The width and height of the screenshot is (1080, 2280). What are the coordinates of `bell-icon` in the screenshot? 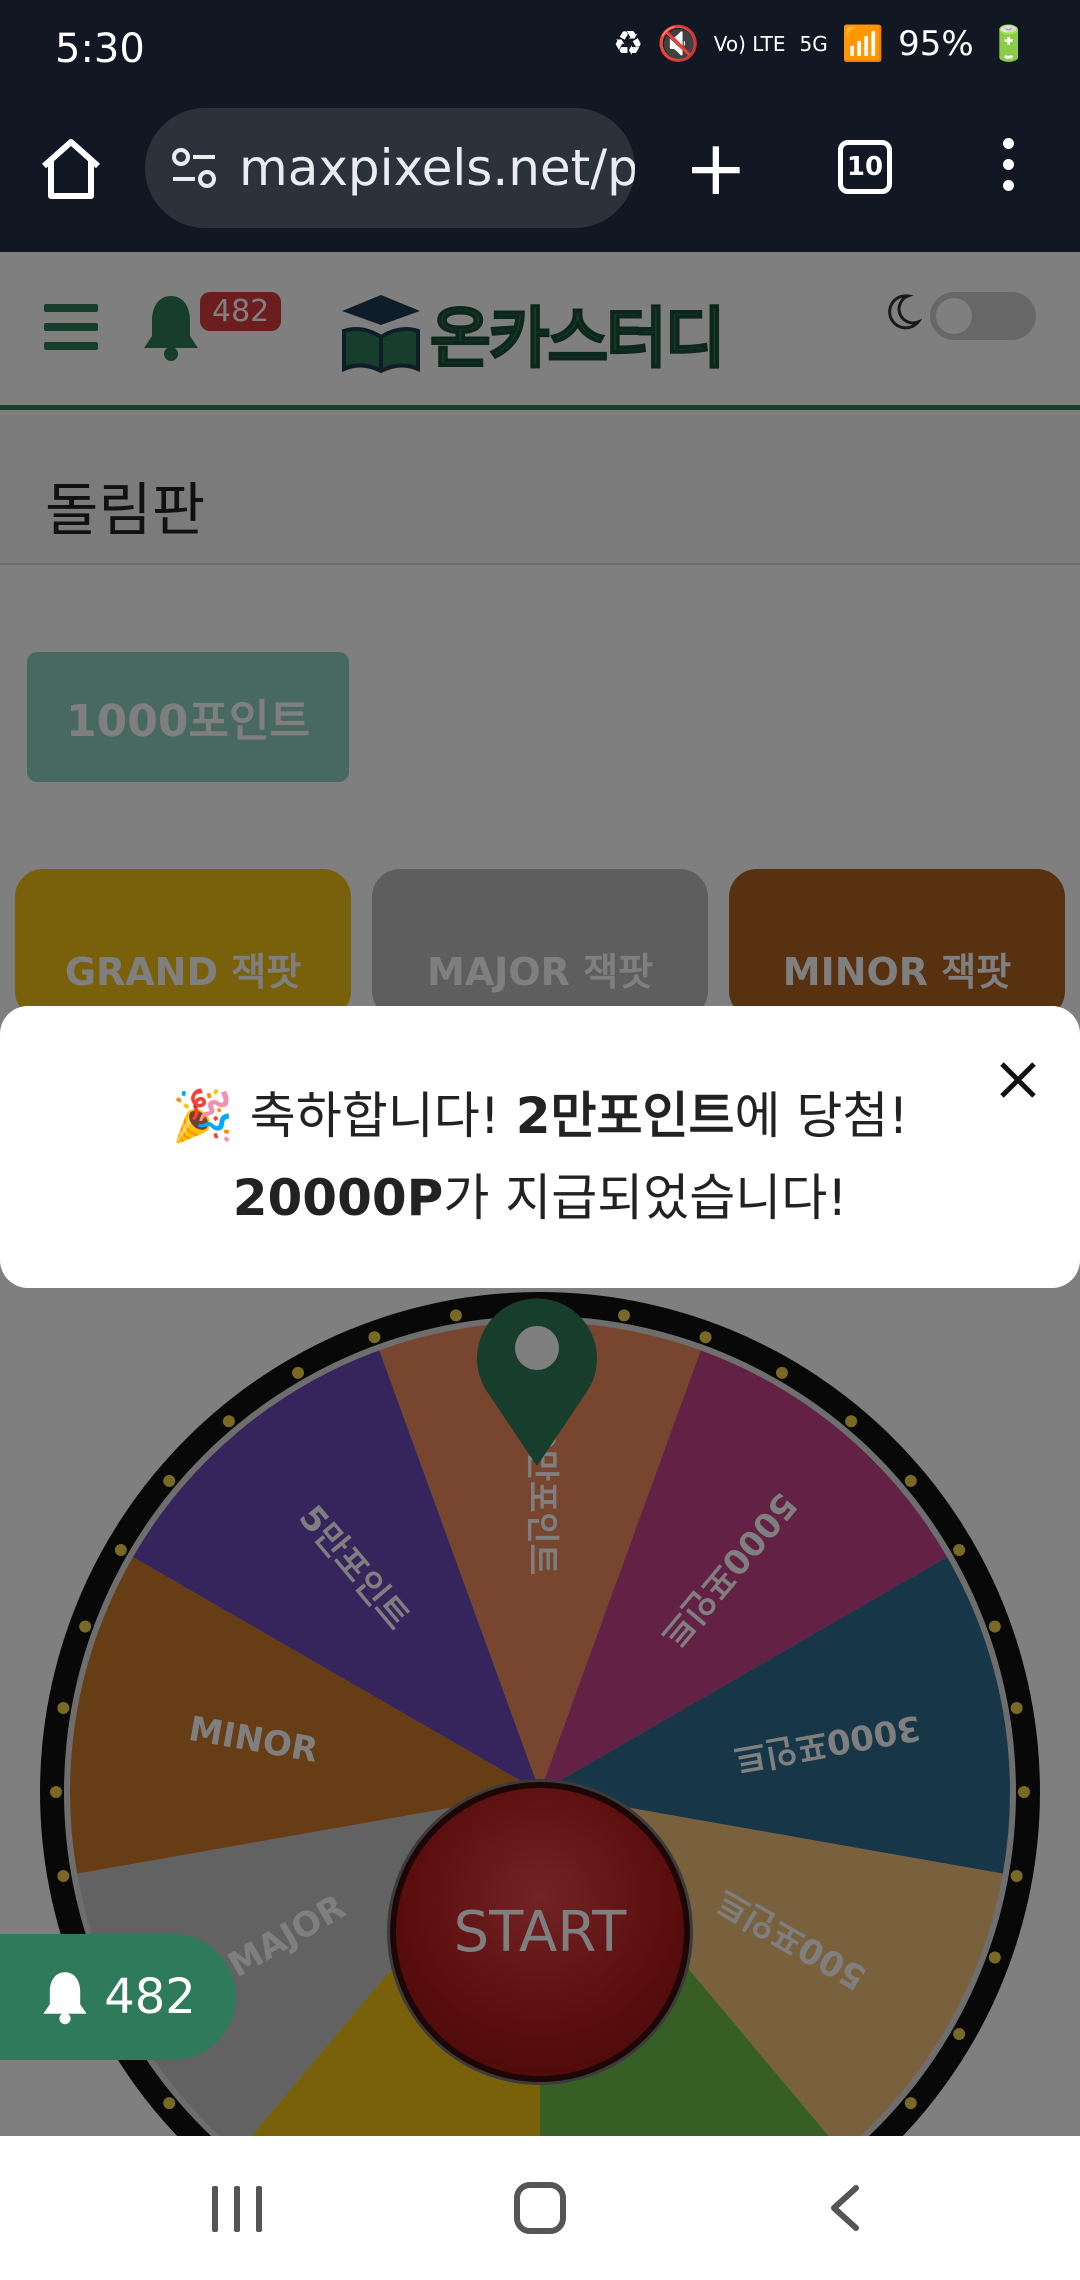 It's located at (65, 1998).